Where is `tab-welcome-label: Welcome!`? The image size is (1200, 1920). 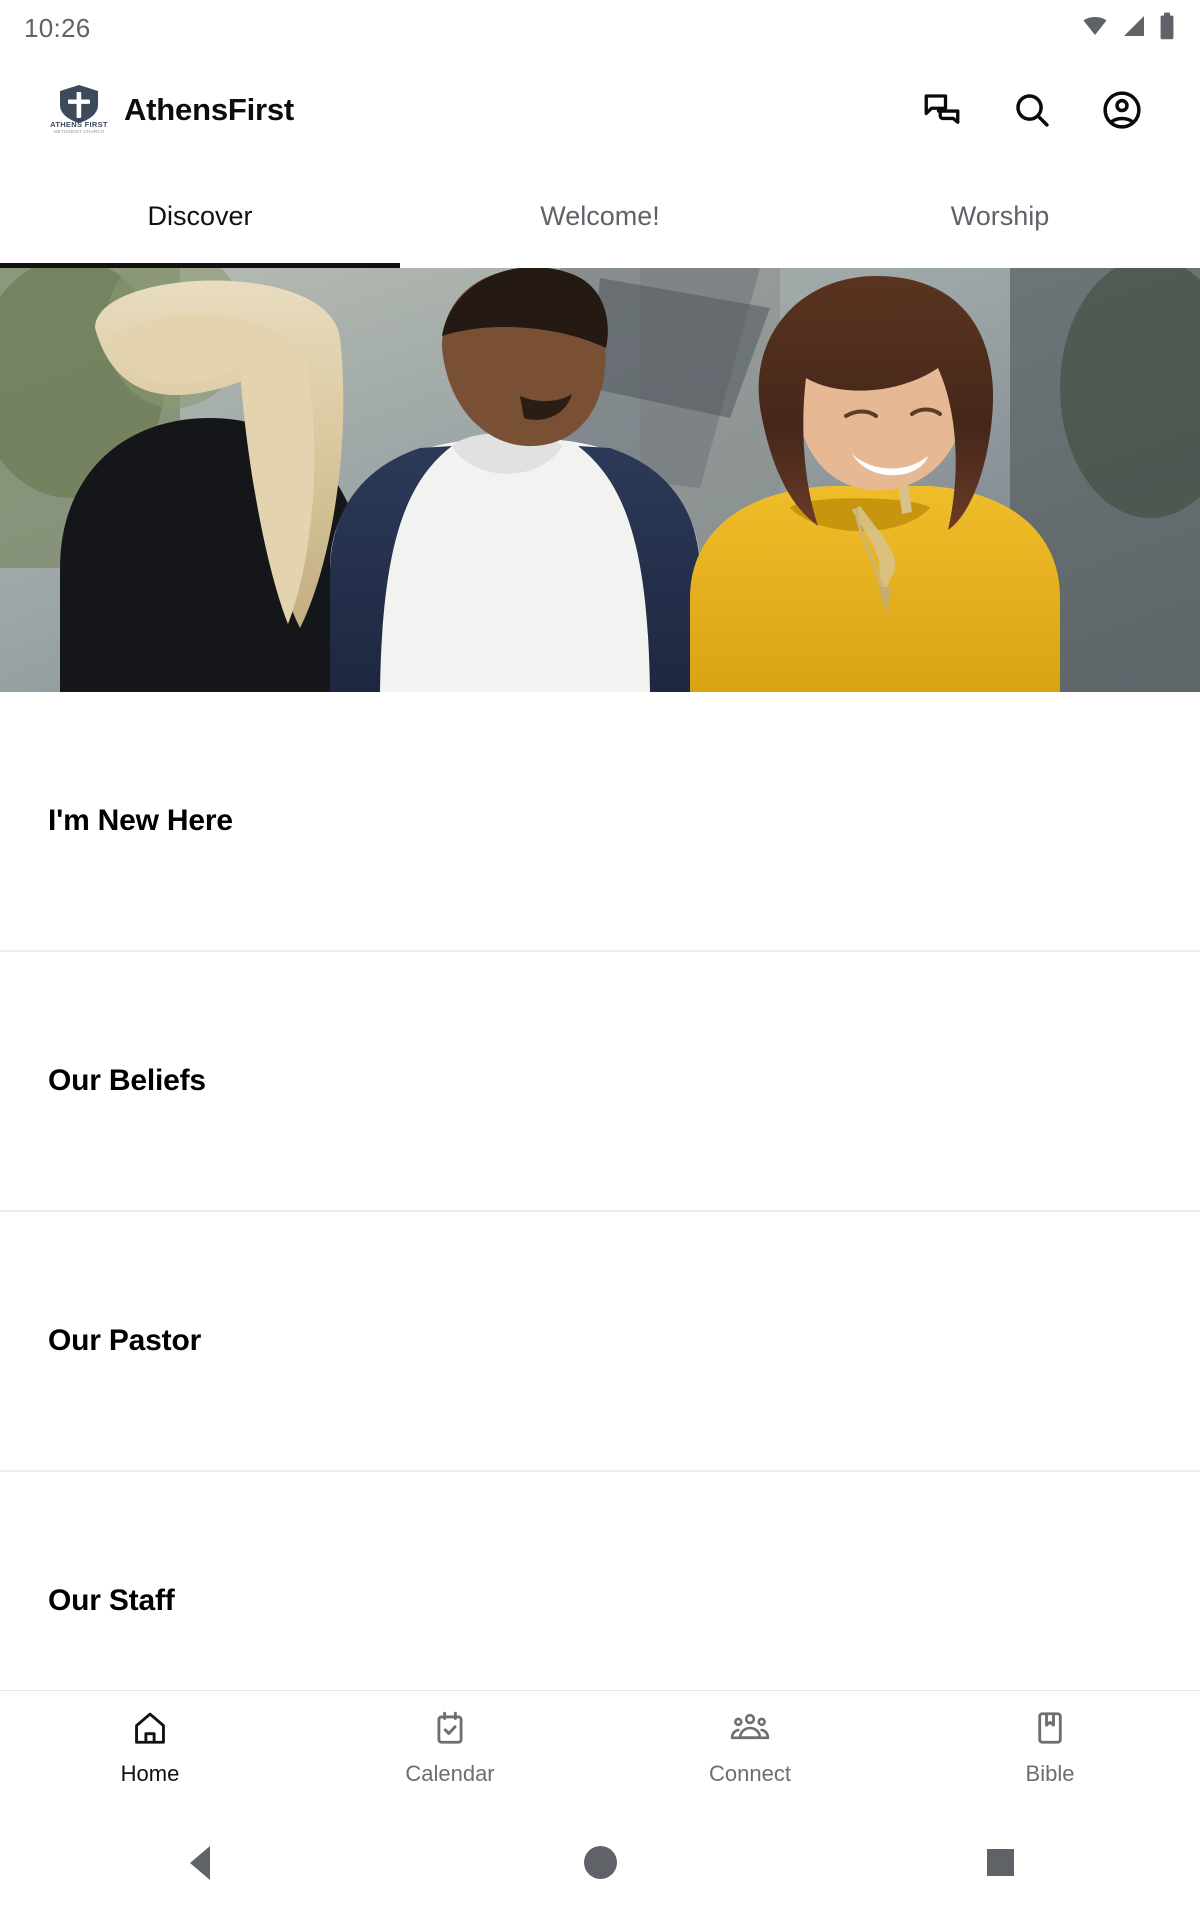
tab-welcome-label: Welcome! is located at coordinates (600, 215).